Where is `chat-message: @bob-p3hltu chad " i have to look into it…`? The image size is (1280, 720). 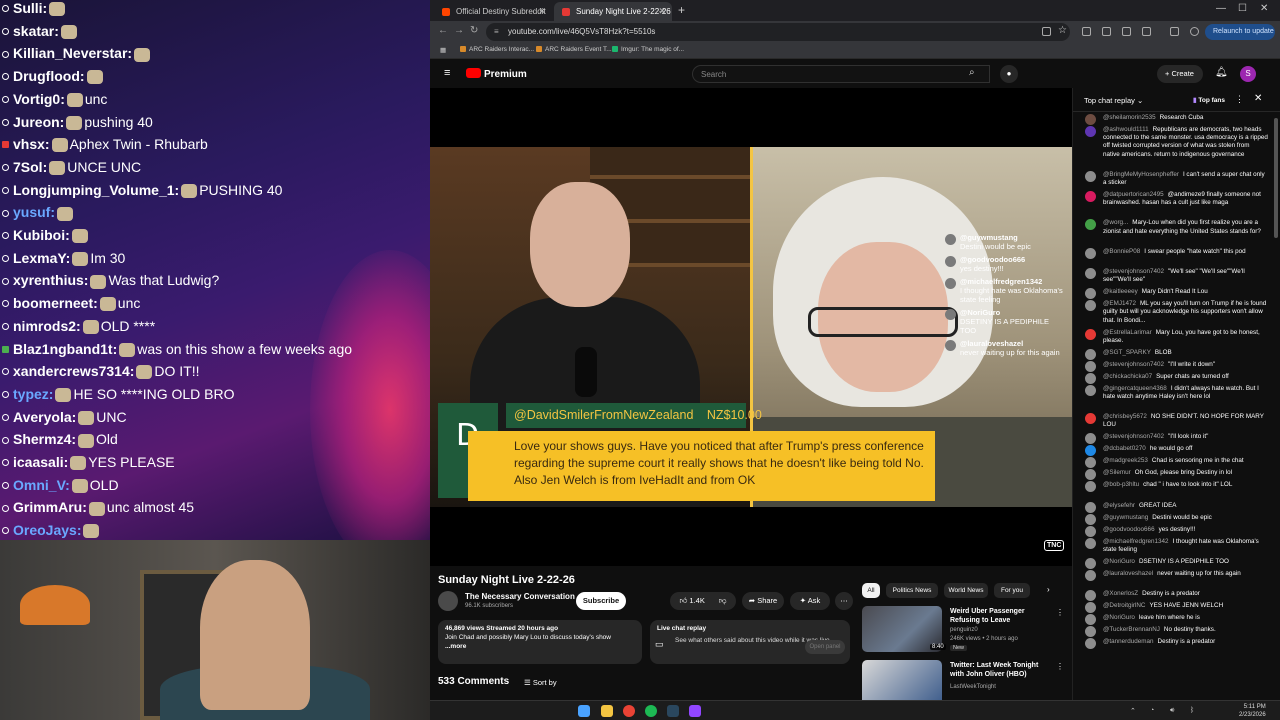
chat-message: @bob-p3hltu chad " i have to look into it… is located at coordinates (1176, 487).